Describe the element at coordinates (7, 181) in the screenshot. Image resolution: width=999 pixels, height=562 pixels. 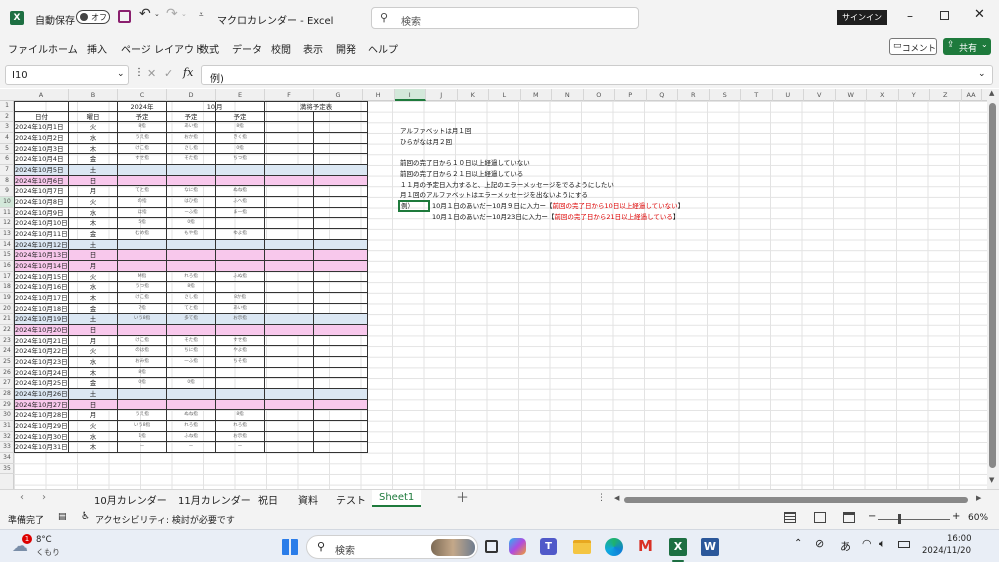
I see `row-header: 8` at that location.